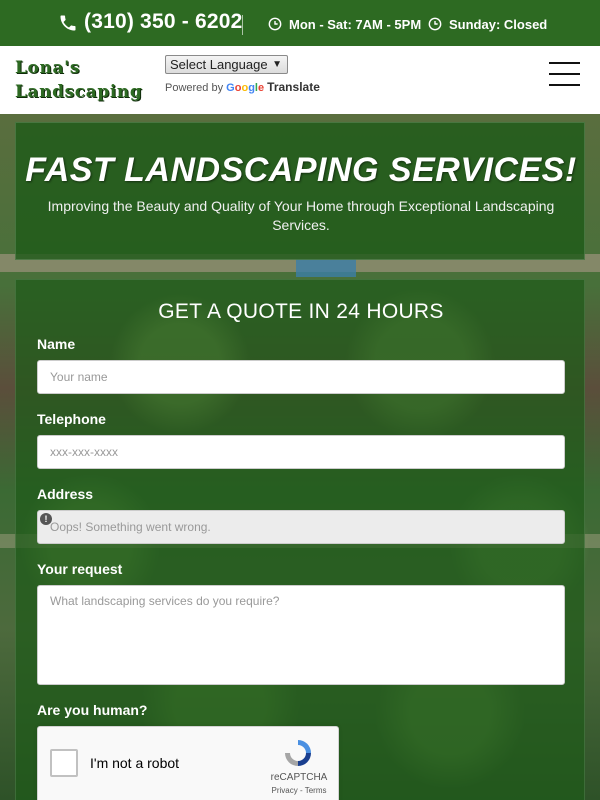 This screenshot has height=800, width=600. I want to click on topbar-divider, so click(242, 25).